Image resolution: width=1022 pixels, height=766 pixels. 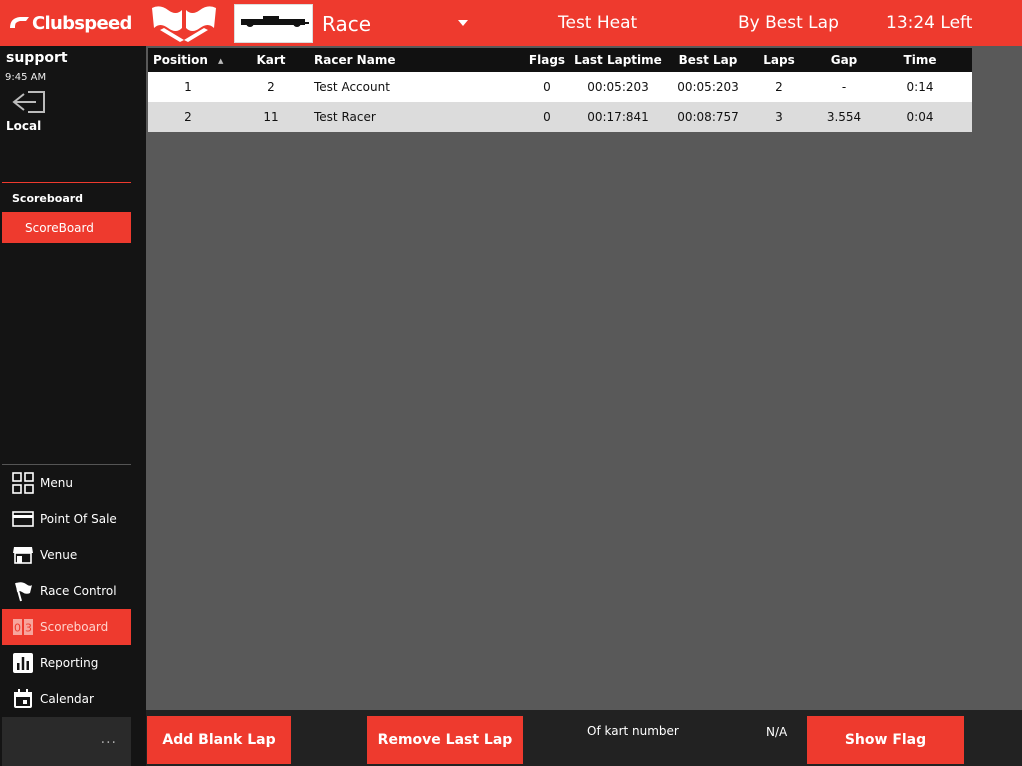 I want to click on column-header-gap: Gap, so click(x=844, y=60).